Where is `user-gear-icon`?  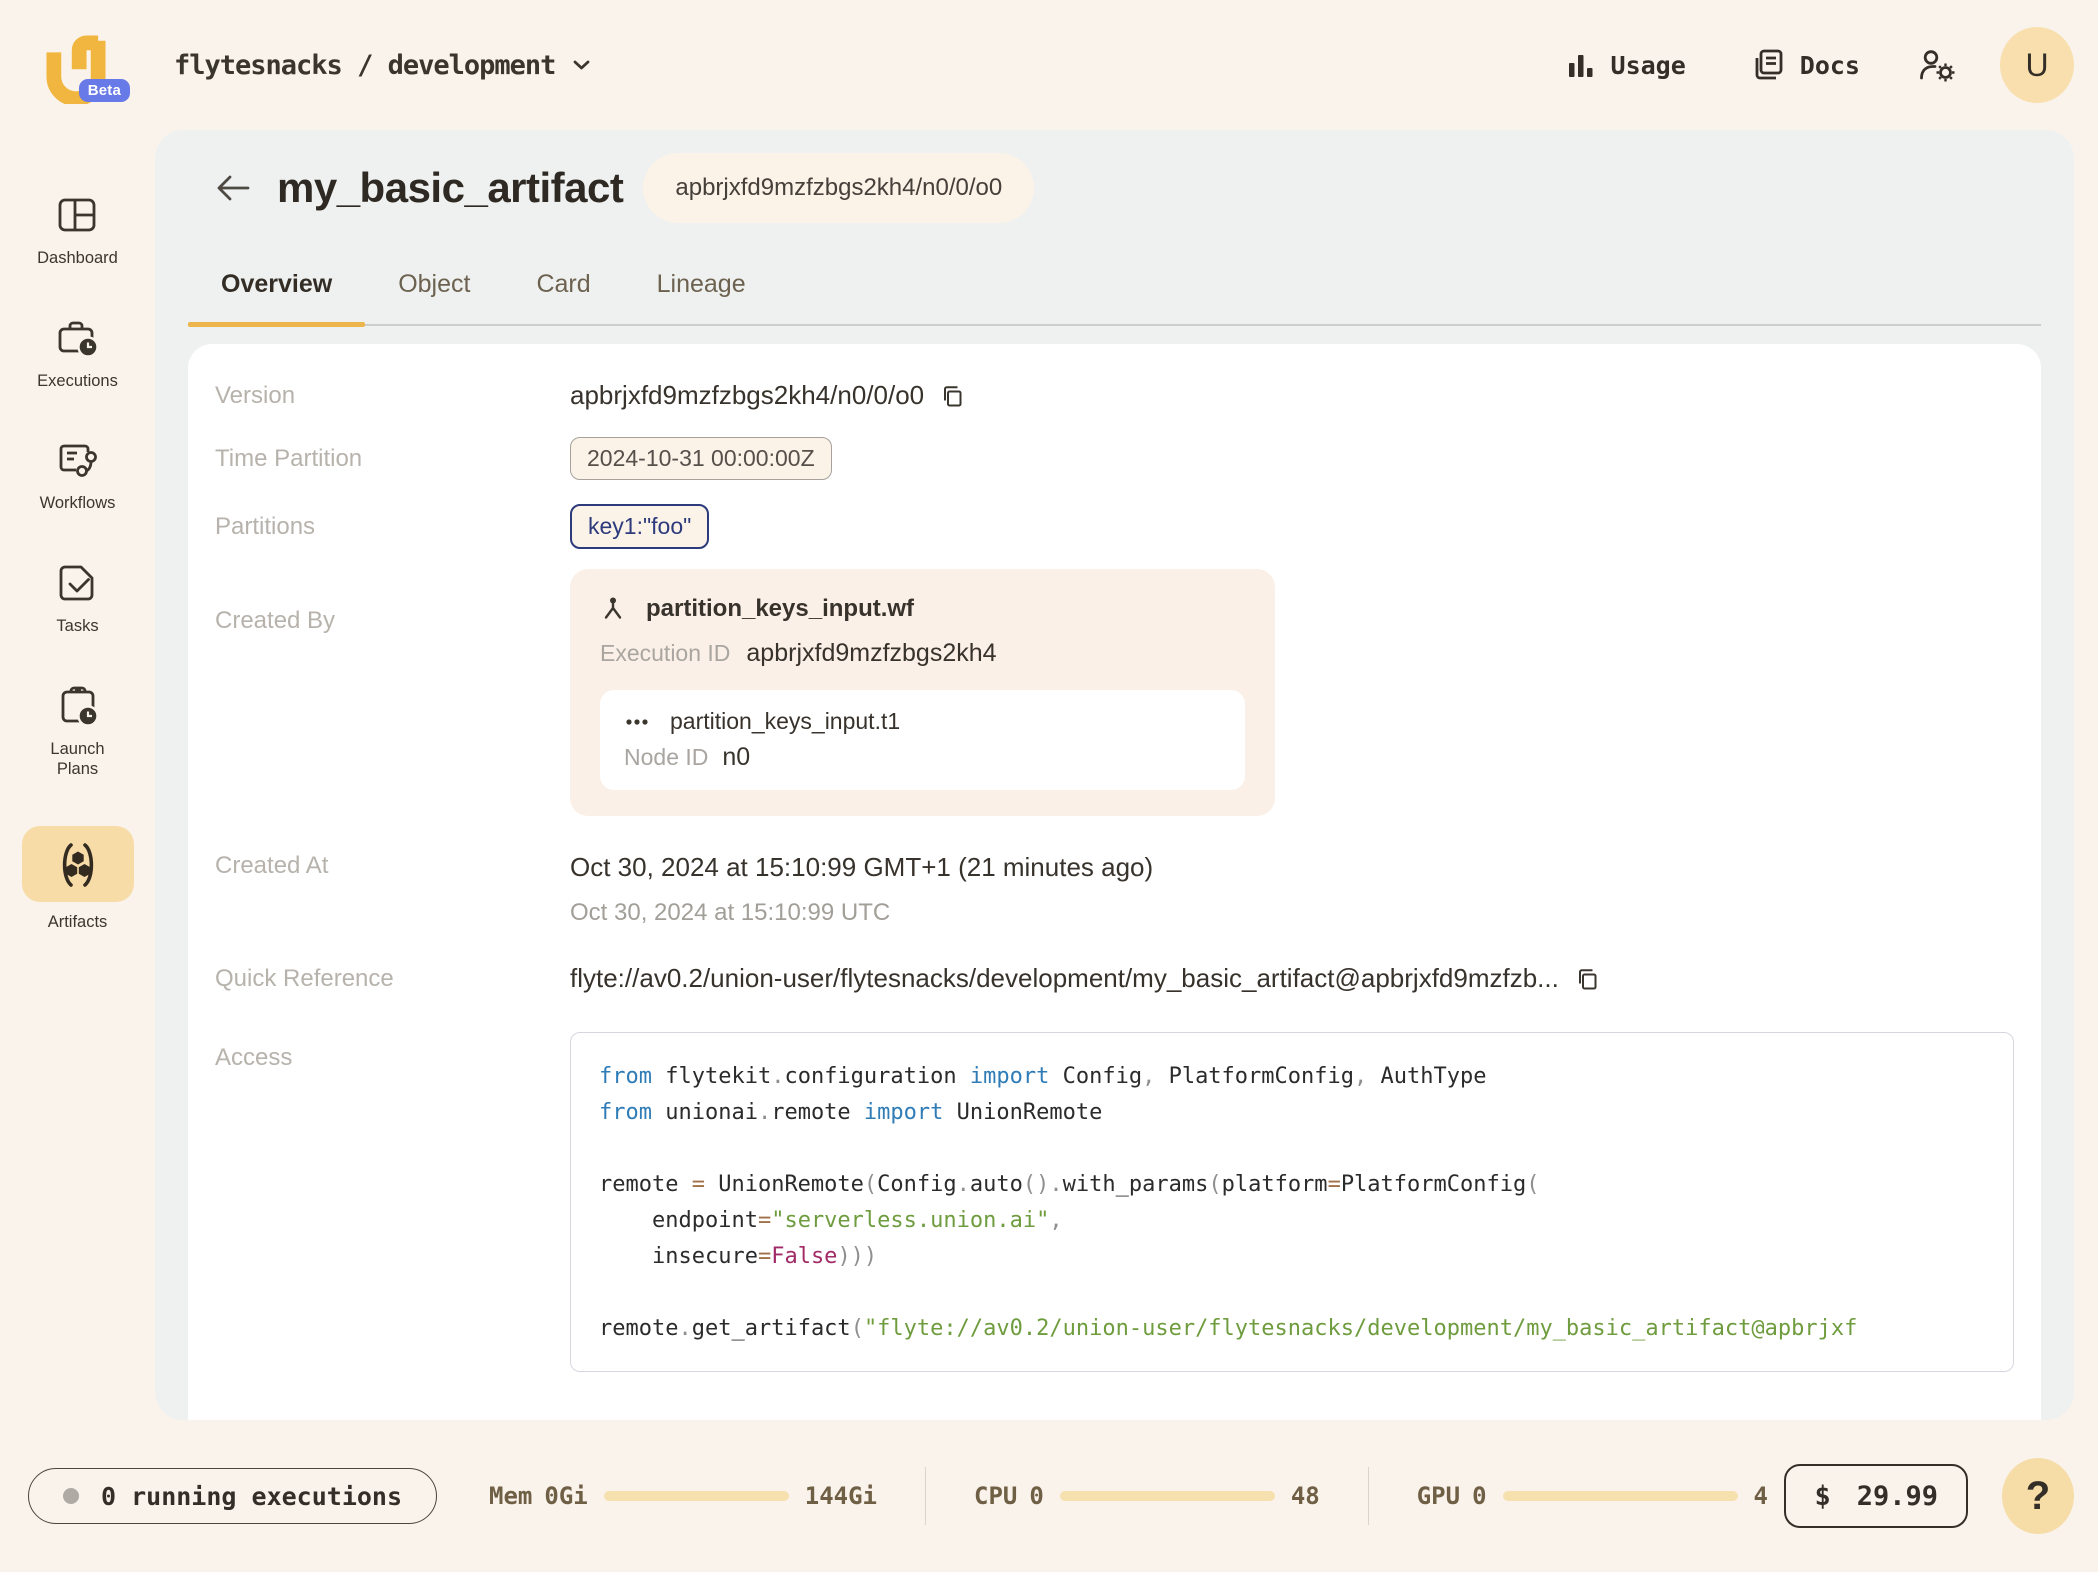 user-gear-icon is located at coordinates (1937, 66).